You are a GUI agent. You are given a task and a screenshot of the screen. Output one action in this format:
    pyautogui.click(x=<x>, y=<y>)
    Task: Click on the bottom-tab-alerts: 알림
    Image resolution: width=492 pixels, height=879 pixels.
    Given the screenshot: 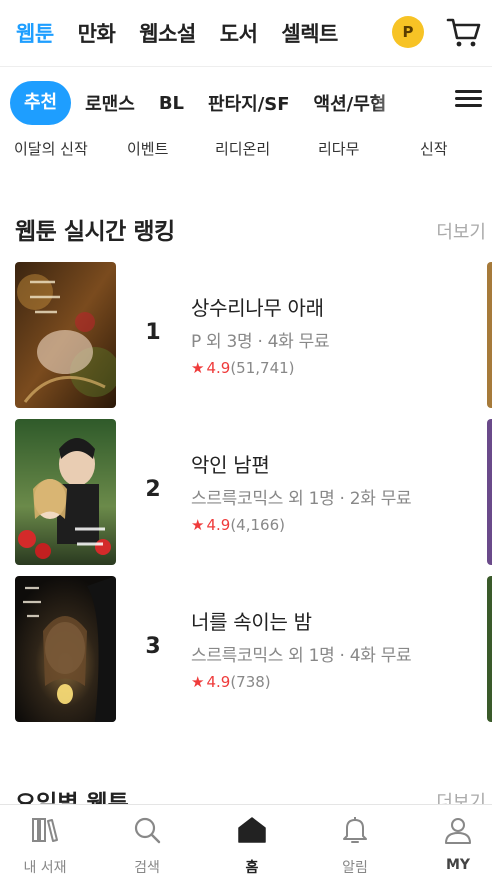 What is the action you would take?
    pyautogui.click(x=355, y=842)
    